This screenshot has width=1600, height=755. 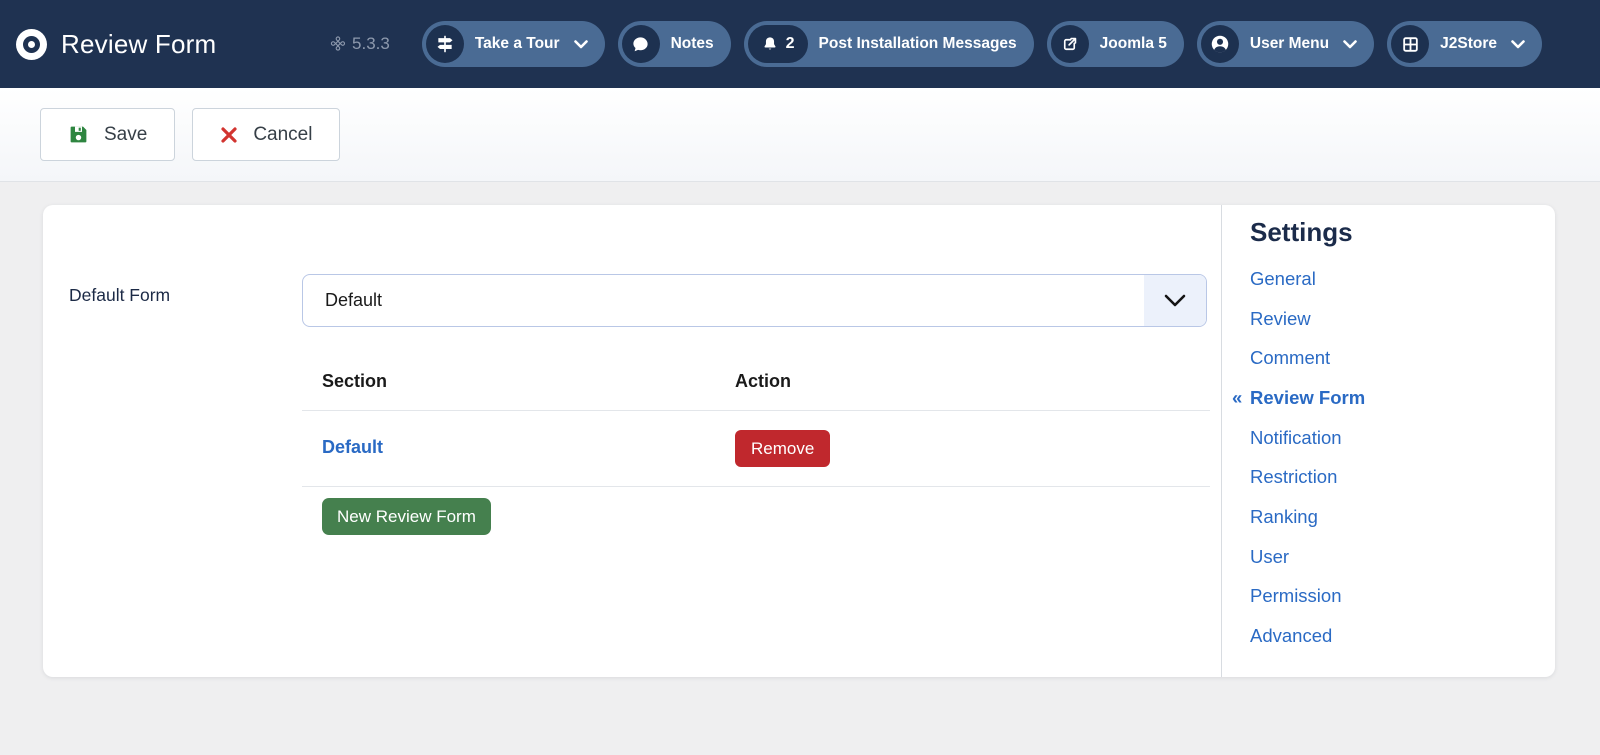 I want to click on notification-badge: 2, so click(x=777, y=44).